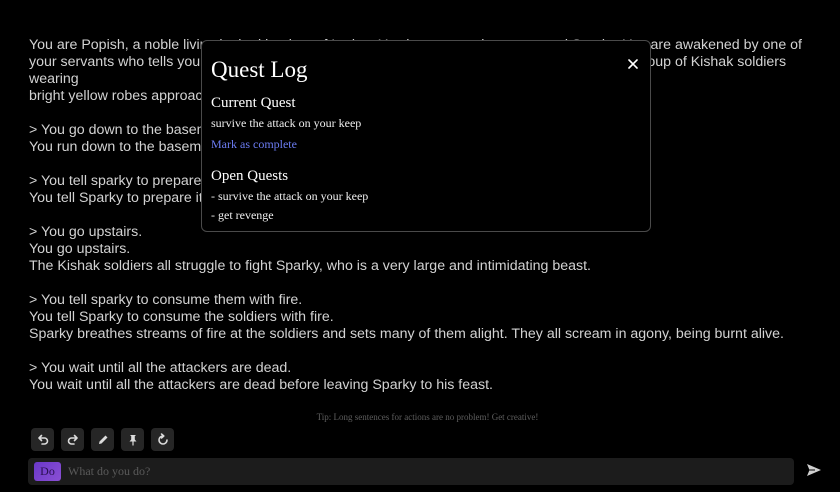 Image resolution: width=840 pixels, height=492 pixels. I want to click on send-button, so click(814, 470).